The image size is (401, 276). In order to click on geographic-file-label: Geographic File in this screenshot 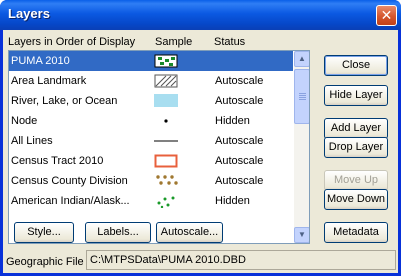, I will do `click(45, 262)`.